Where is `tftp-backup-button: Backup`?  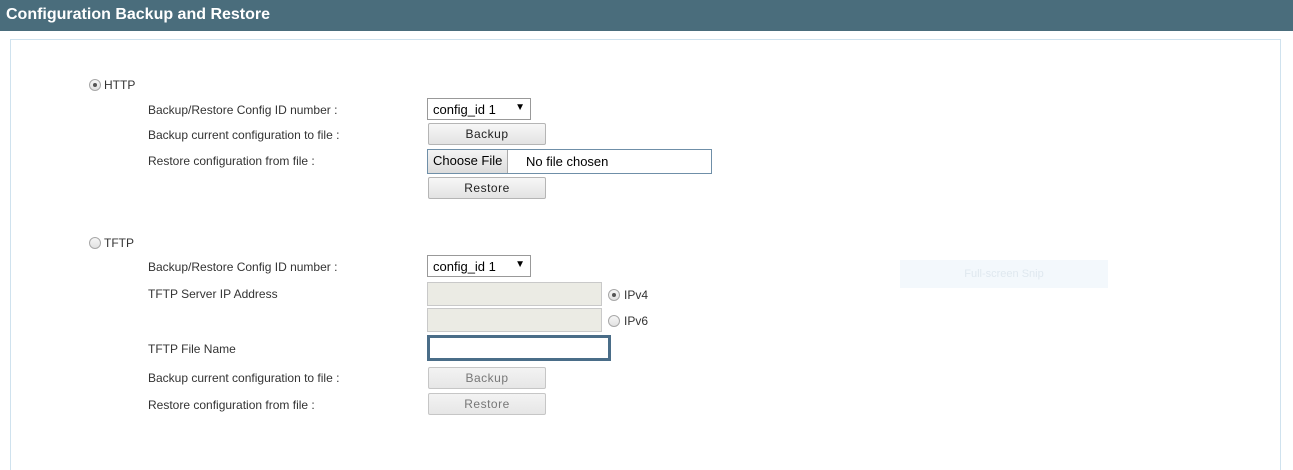
tftp-backup-button: Backup is located at coordinates (487, 378).